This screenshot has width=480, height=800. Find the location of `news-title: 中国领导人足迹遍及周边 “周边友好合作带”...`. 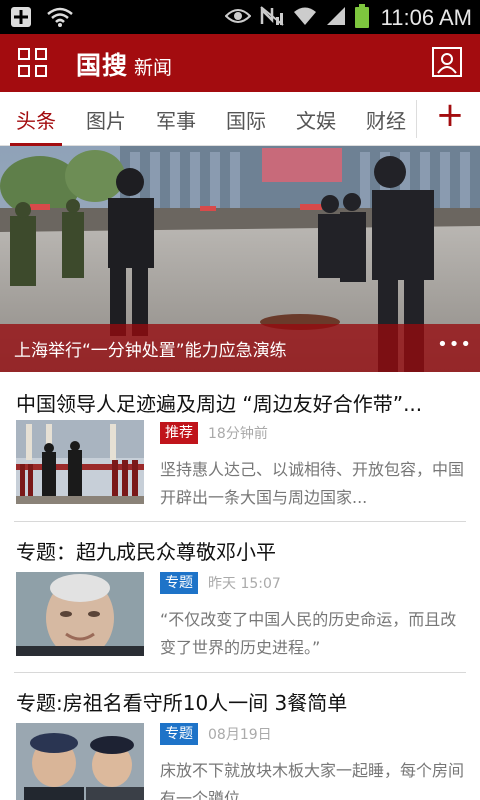

news-title: 中国领导人足迹遍及周边 “周边友好合作带”... is located at coordinates (241, 402).